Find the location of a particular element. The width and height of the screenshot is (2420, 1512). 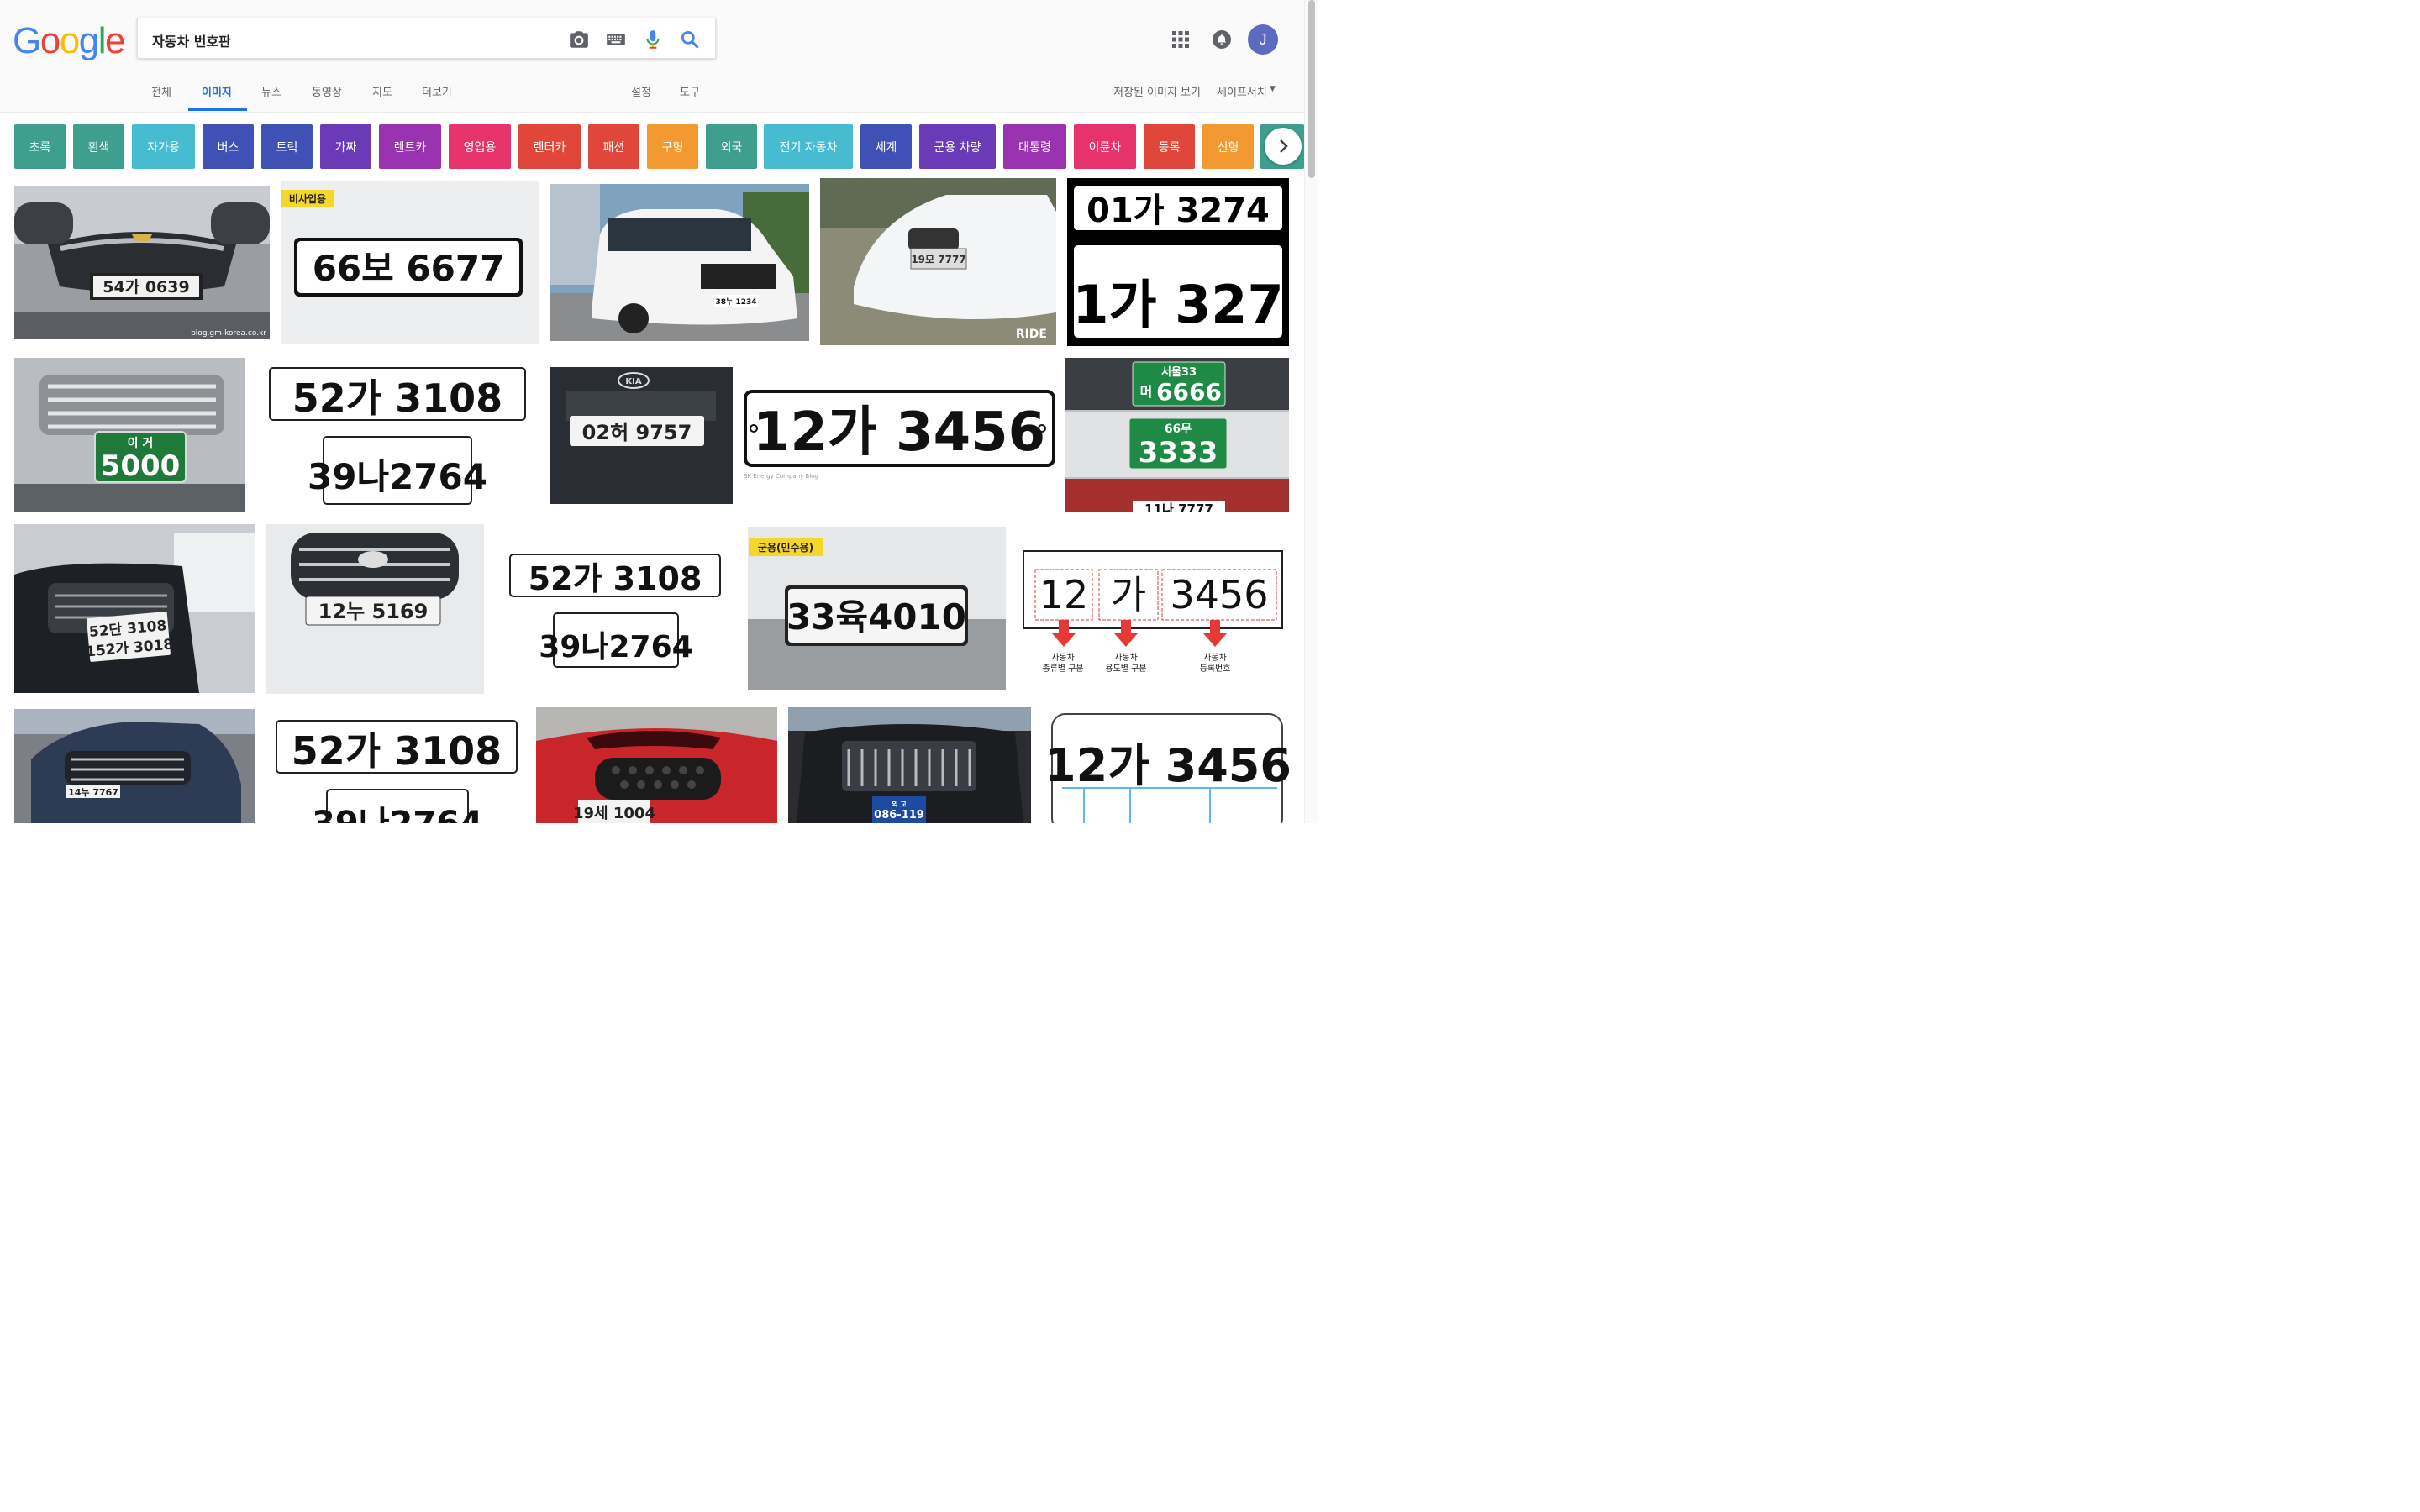

result-thumbnail: 01가 3274 01가 3274 is located at coordinates (1178, 262).